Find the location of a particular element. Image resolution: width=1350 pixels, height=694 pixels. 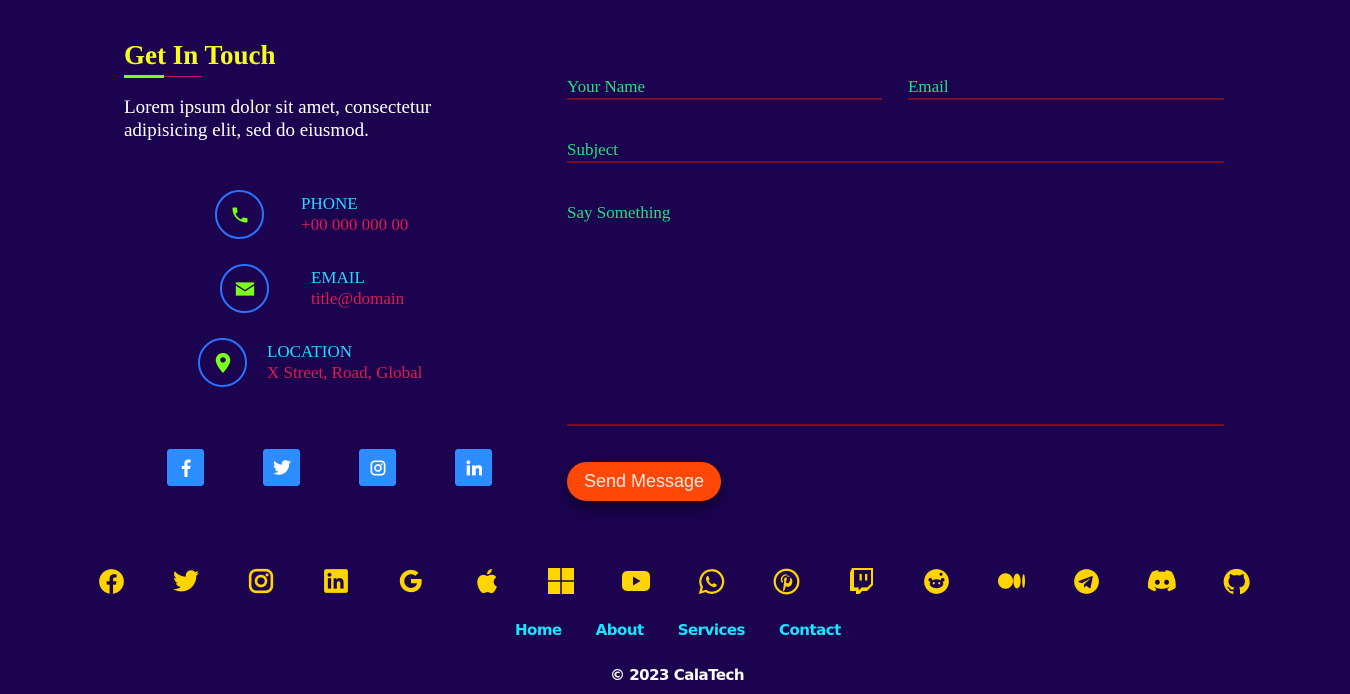

twitter-button is located at coordinates (281, 467).